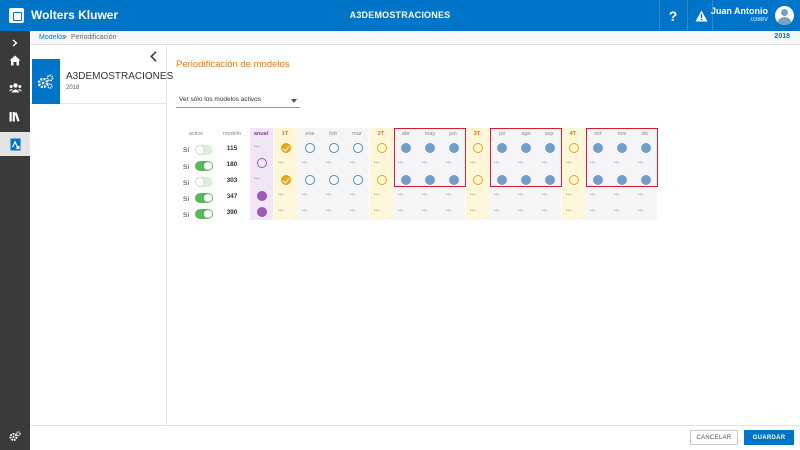  Describe the element at coordinates (15, 144) in the screenshot. I see `rail-models-button` at that location.